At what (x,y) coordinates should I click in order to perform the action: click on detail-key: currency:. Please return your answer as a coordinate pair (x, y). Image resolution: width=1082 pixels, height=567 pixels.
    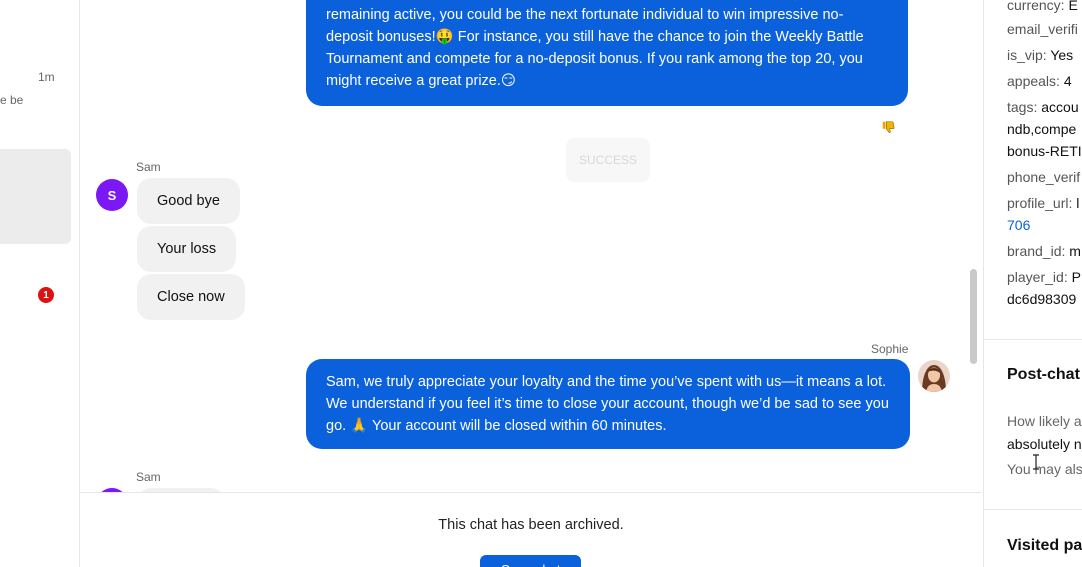
    Looking at the image, I should click on (1036, 6).